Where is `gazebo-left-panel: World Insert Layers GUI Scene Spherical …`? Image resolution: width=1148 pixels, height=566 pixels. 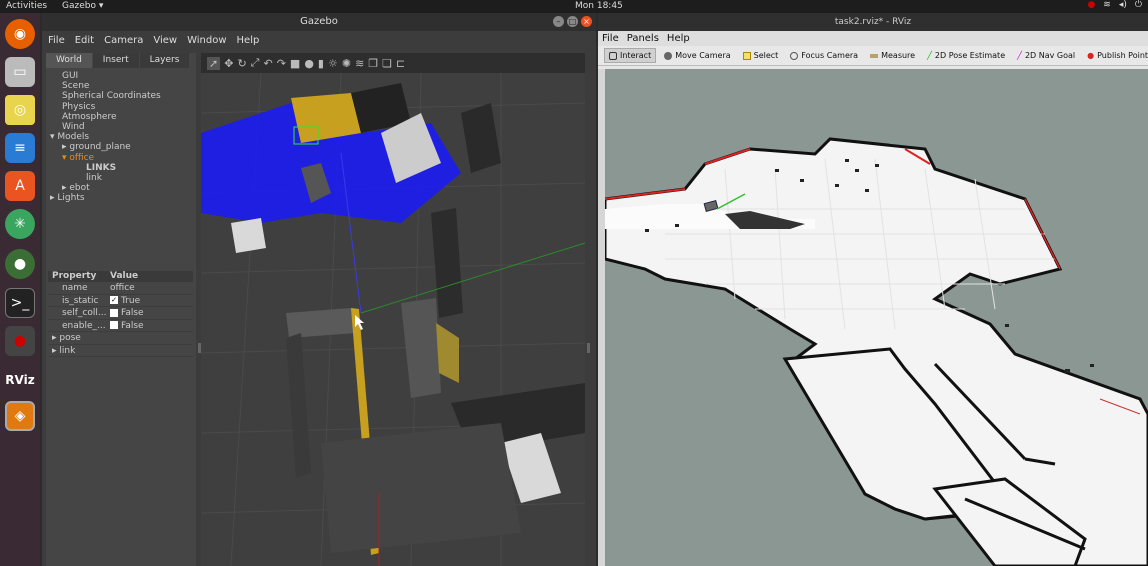 gazebo-left-panel: World Insert Layers GUI Scene Spherical … is located at coordinates (121, 309).